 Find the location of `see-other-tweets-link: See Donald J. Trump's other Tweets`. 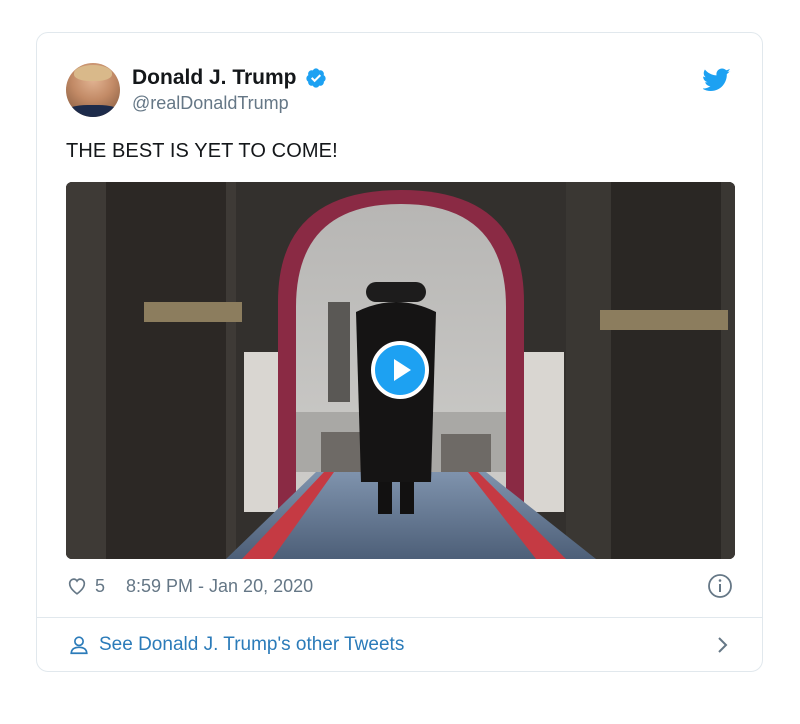

see-other-tweets-link: See Donald J. Trump's other Tweets is located at coordinates (399, 645).